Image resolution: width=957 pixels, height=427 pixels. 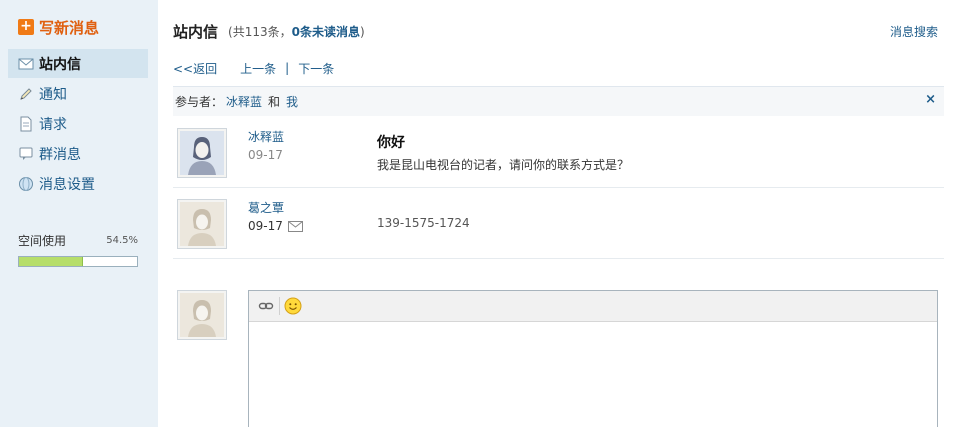 I want to click on compose-message-button: + 写新消息, so click(x=58, y=27).